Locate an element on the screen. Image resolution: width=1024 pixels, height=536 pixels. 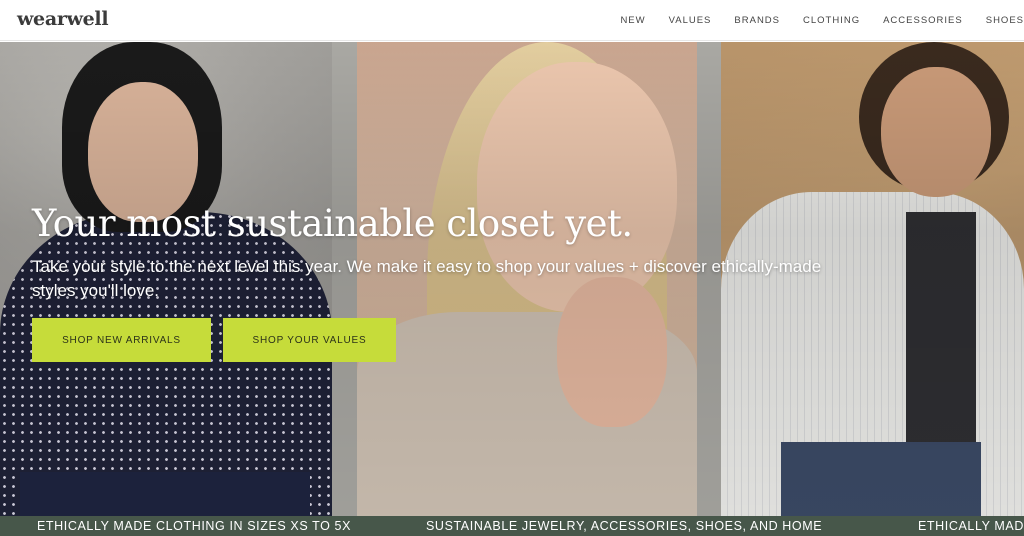
ticker-item: ETHICALLY MAD is located at coordinates (971, 526).